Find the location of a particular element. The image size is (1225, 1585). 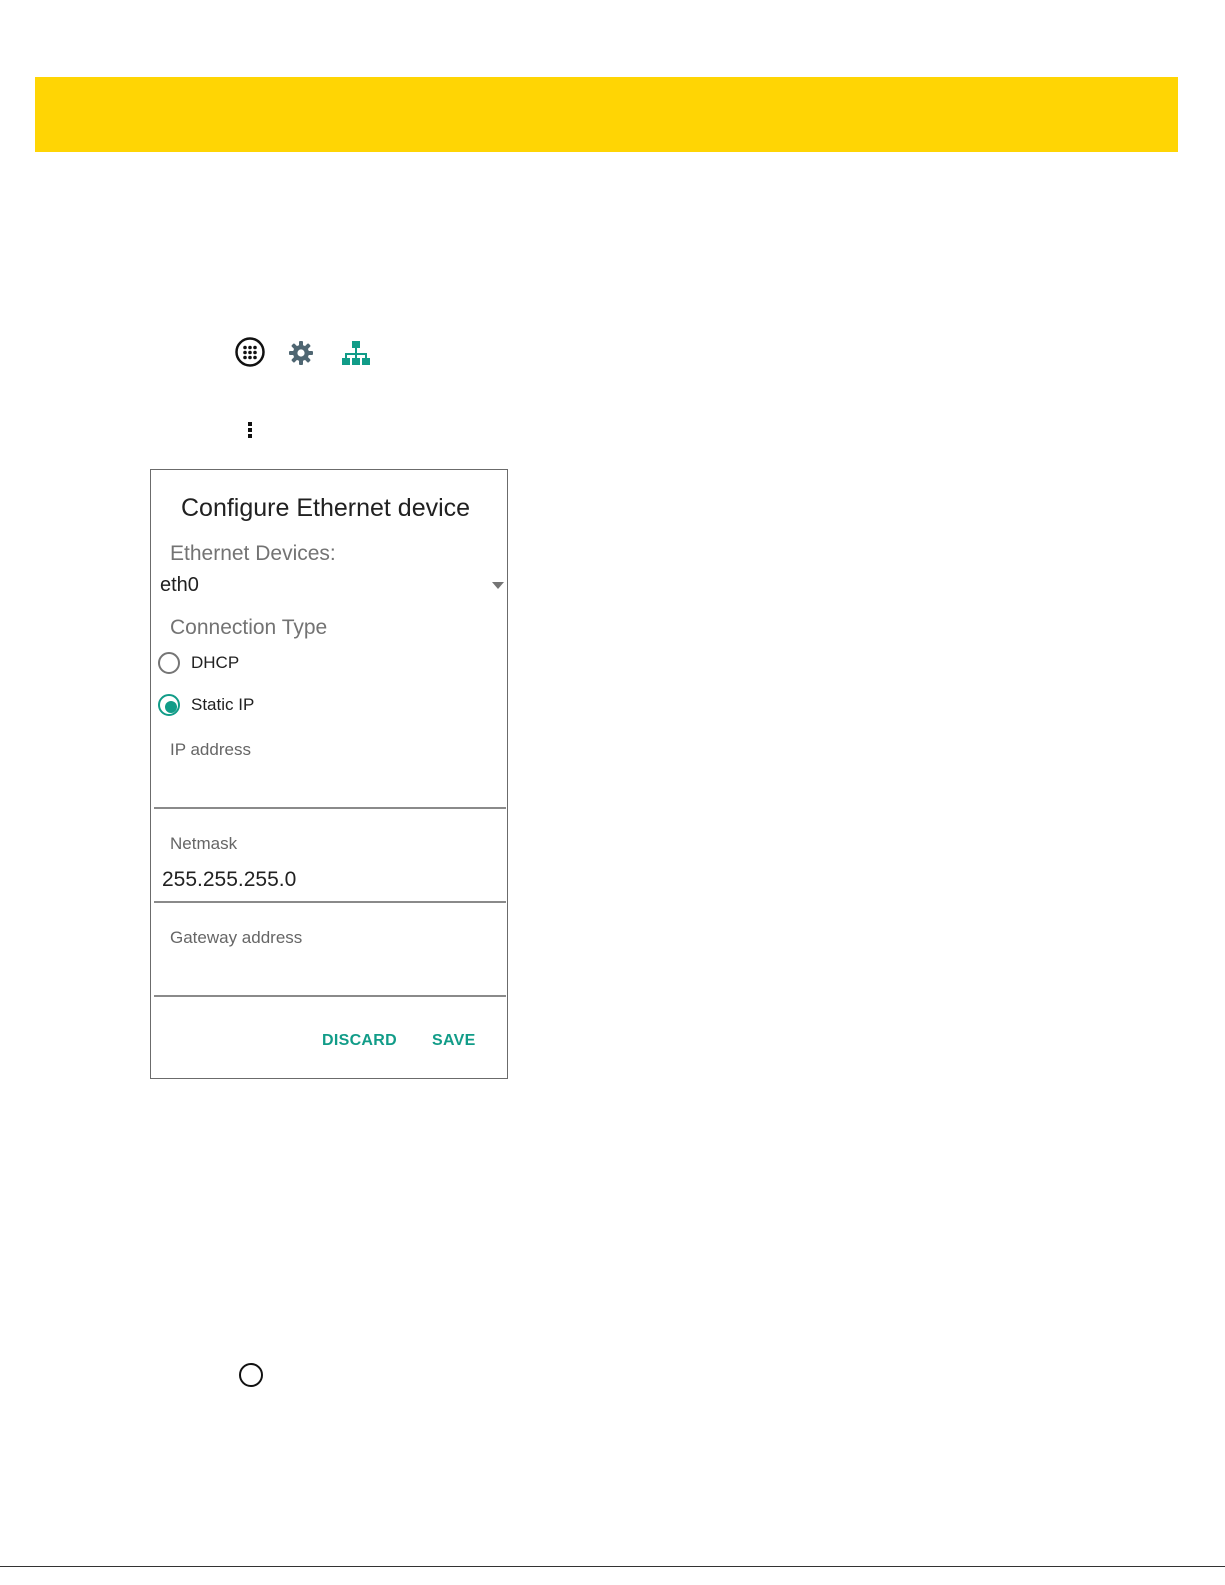

netmask-underline is located at coordinates (330, 902).